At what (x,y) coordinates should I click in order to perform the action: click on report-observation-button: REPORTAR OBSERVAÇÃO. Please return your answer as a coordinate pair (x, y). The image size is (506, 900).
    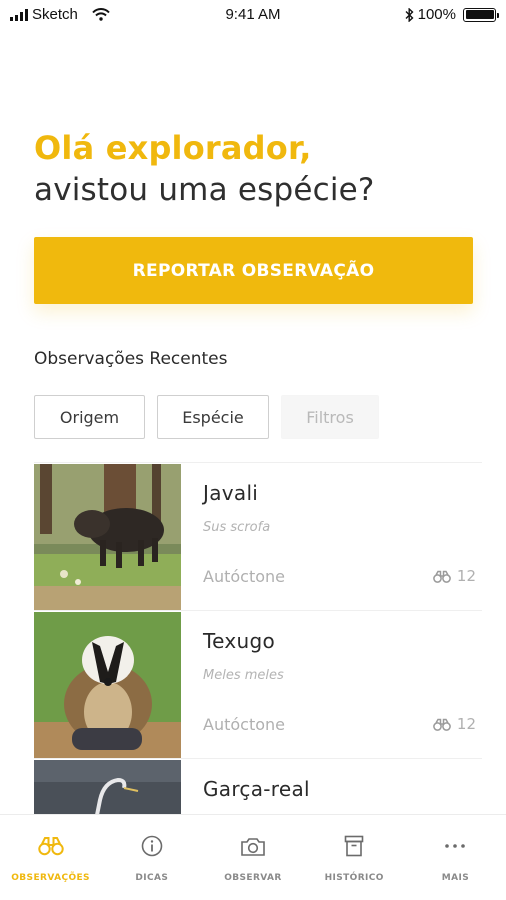
    Looking at the image, I should click on (253, 270).